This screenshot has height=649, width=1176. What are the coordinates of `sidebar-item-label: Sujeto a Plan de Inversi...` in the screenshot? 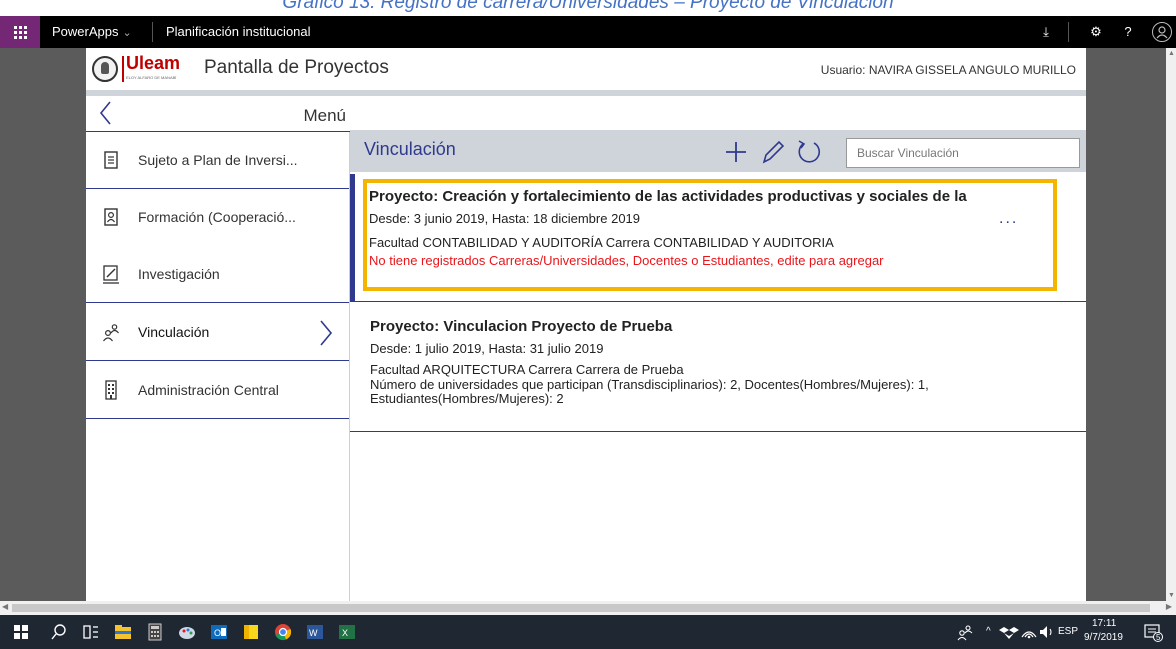 It's located at (218, 160).